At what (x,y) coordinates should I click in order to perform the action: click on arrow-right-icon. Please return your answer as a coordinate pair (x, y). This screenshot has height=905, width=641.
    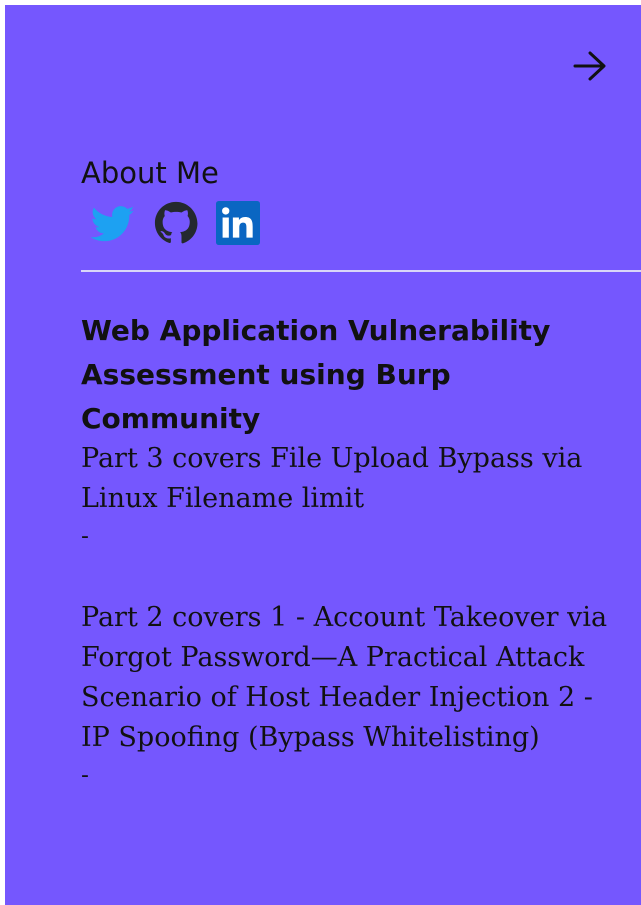
    Looking at the image, I should click on (589, 66).